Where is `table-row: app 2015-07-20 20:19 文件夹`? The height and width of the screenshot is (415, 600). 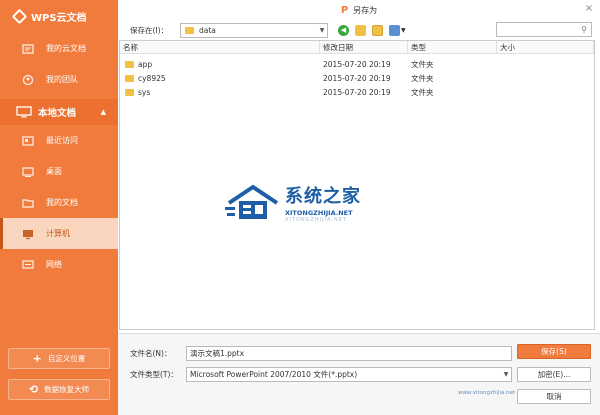 table-row: app 2015-07-20 20:19 文件夹 is located at coordinates (357, 64).